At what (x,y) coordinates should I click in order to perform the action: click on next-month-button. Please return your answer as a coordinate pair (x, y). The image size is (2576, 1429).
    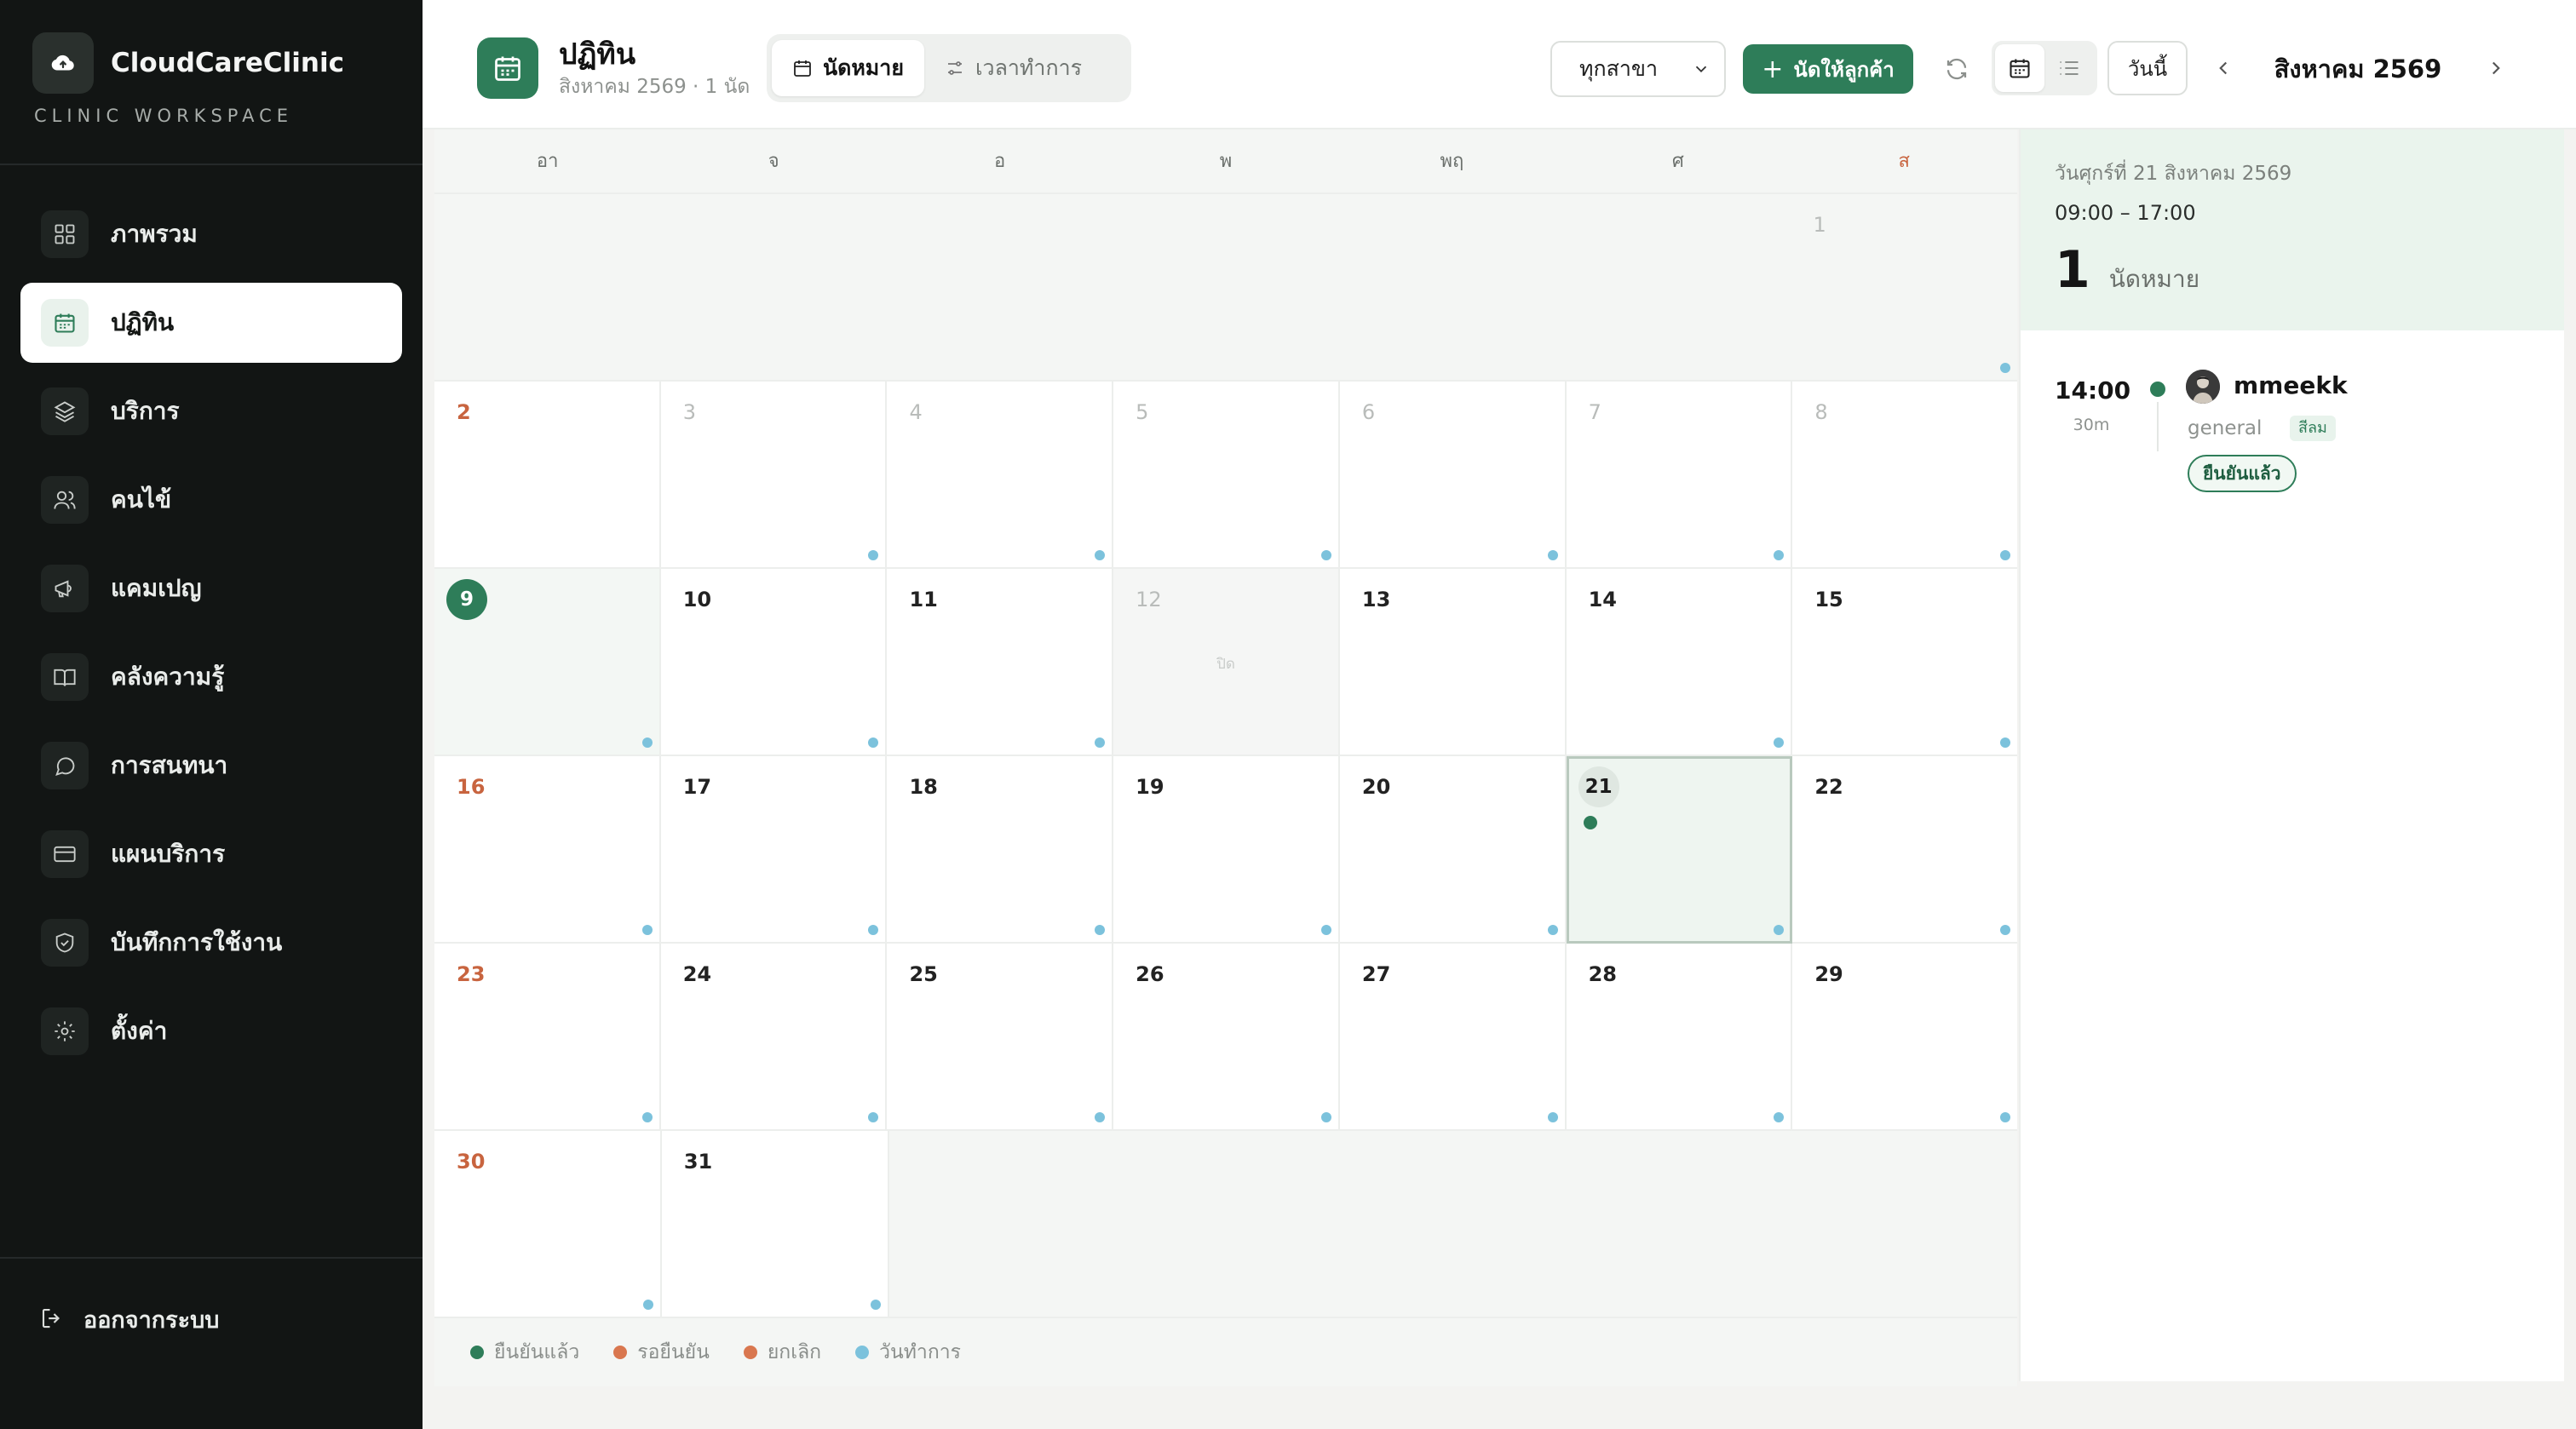
    Looking at the image, I should click on (2496, 68).